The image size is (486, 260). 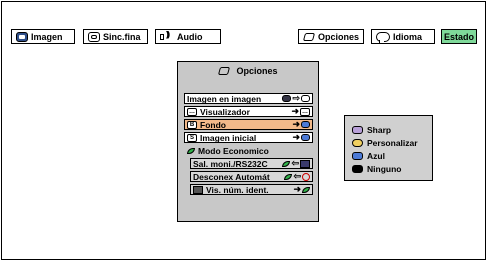 What do you see at coordinates (357, 130) in the screenshot?
I see `sharp-swatch-icon` at bounding box center [357, 130].